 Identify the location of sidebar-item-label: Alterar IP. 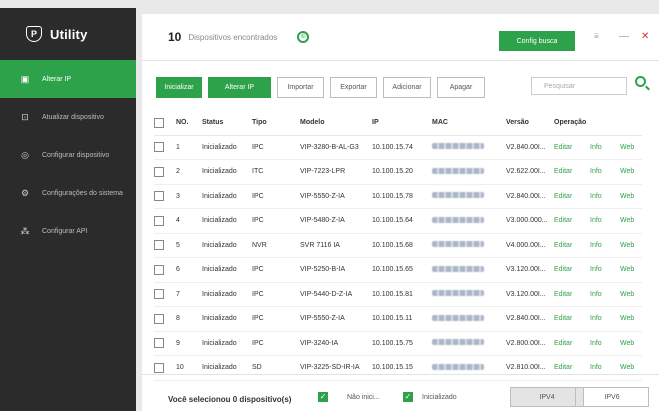
(57, 79).